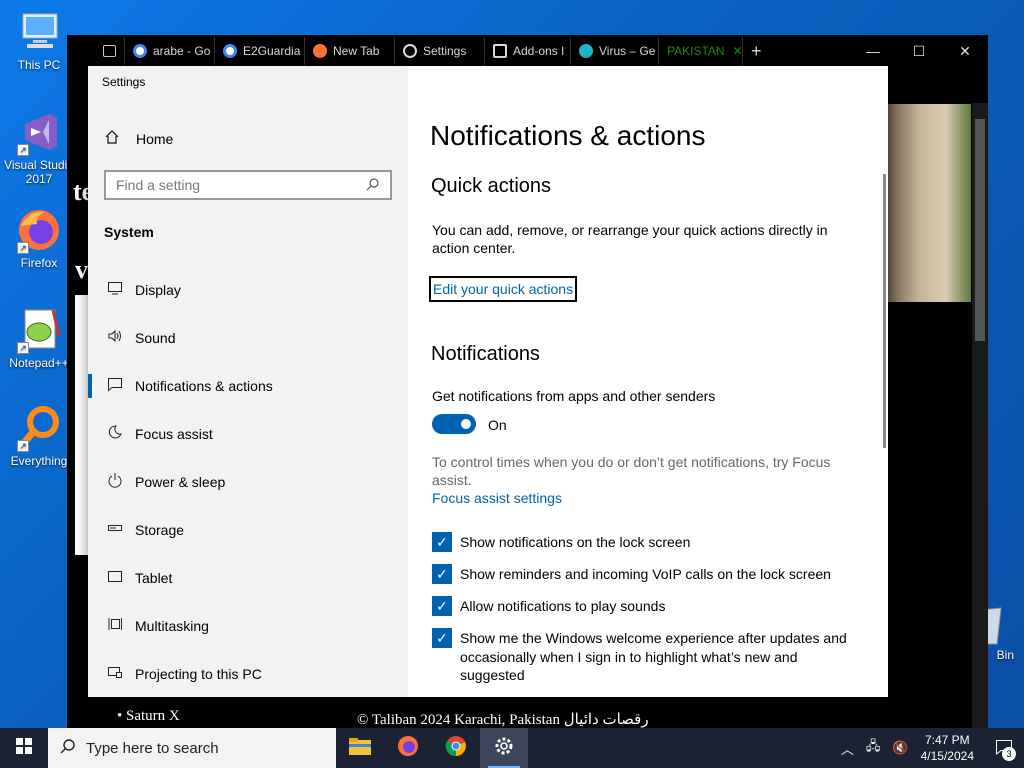 The width and height of the screenshot is (1024, 768). Describe the element at coordinates (497, 425) in the screenshot. I see `toggle-state-label: On` at that location.